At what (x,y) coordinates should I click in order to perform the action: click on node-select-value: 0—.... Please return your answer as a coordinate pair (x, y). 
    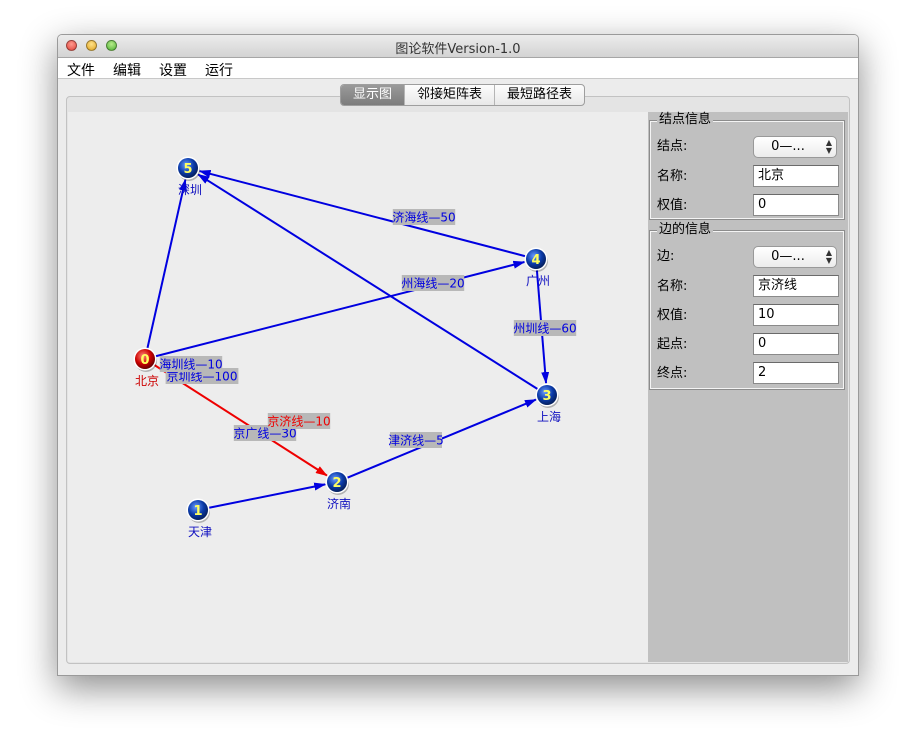
    Looking at the image, I should click on (788, 146).